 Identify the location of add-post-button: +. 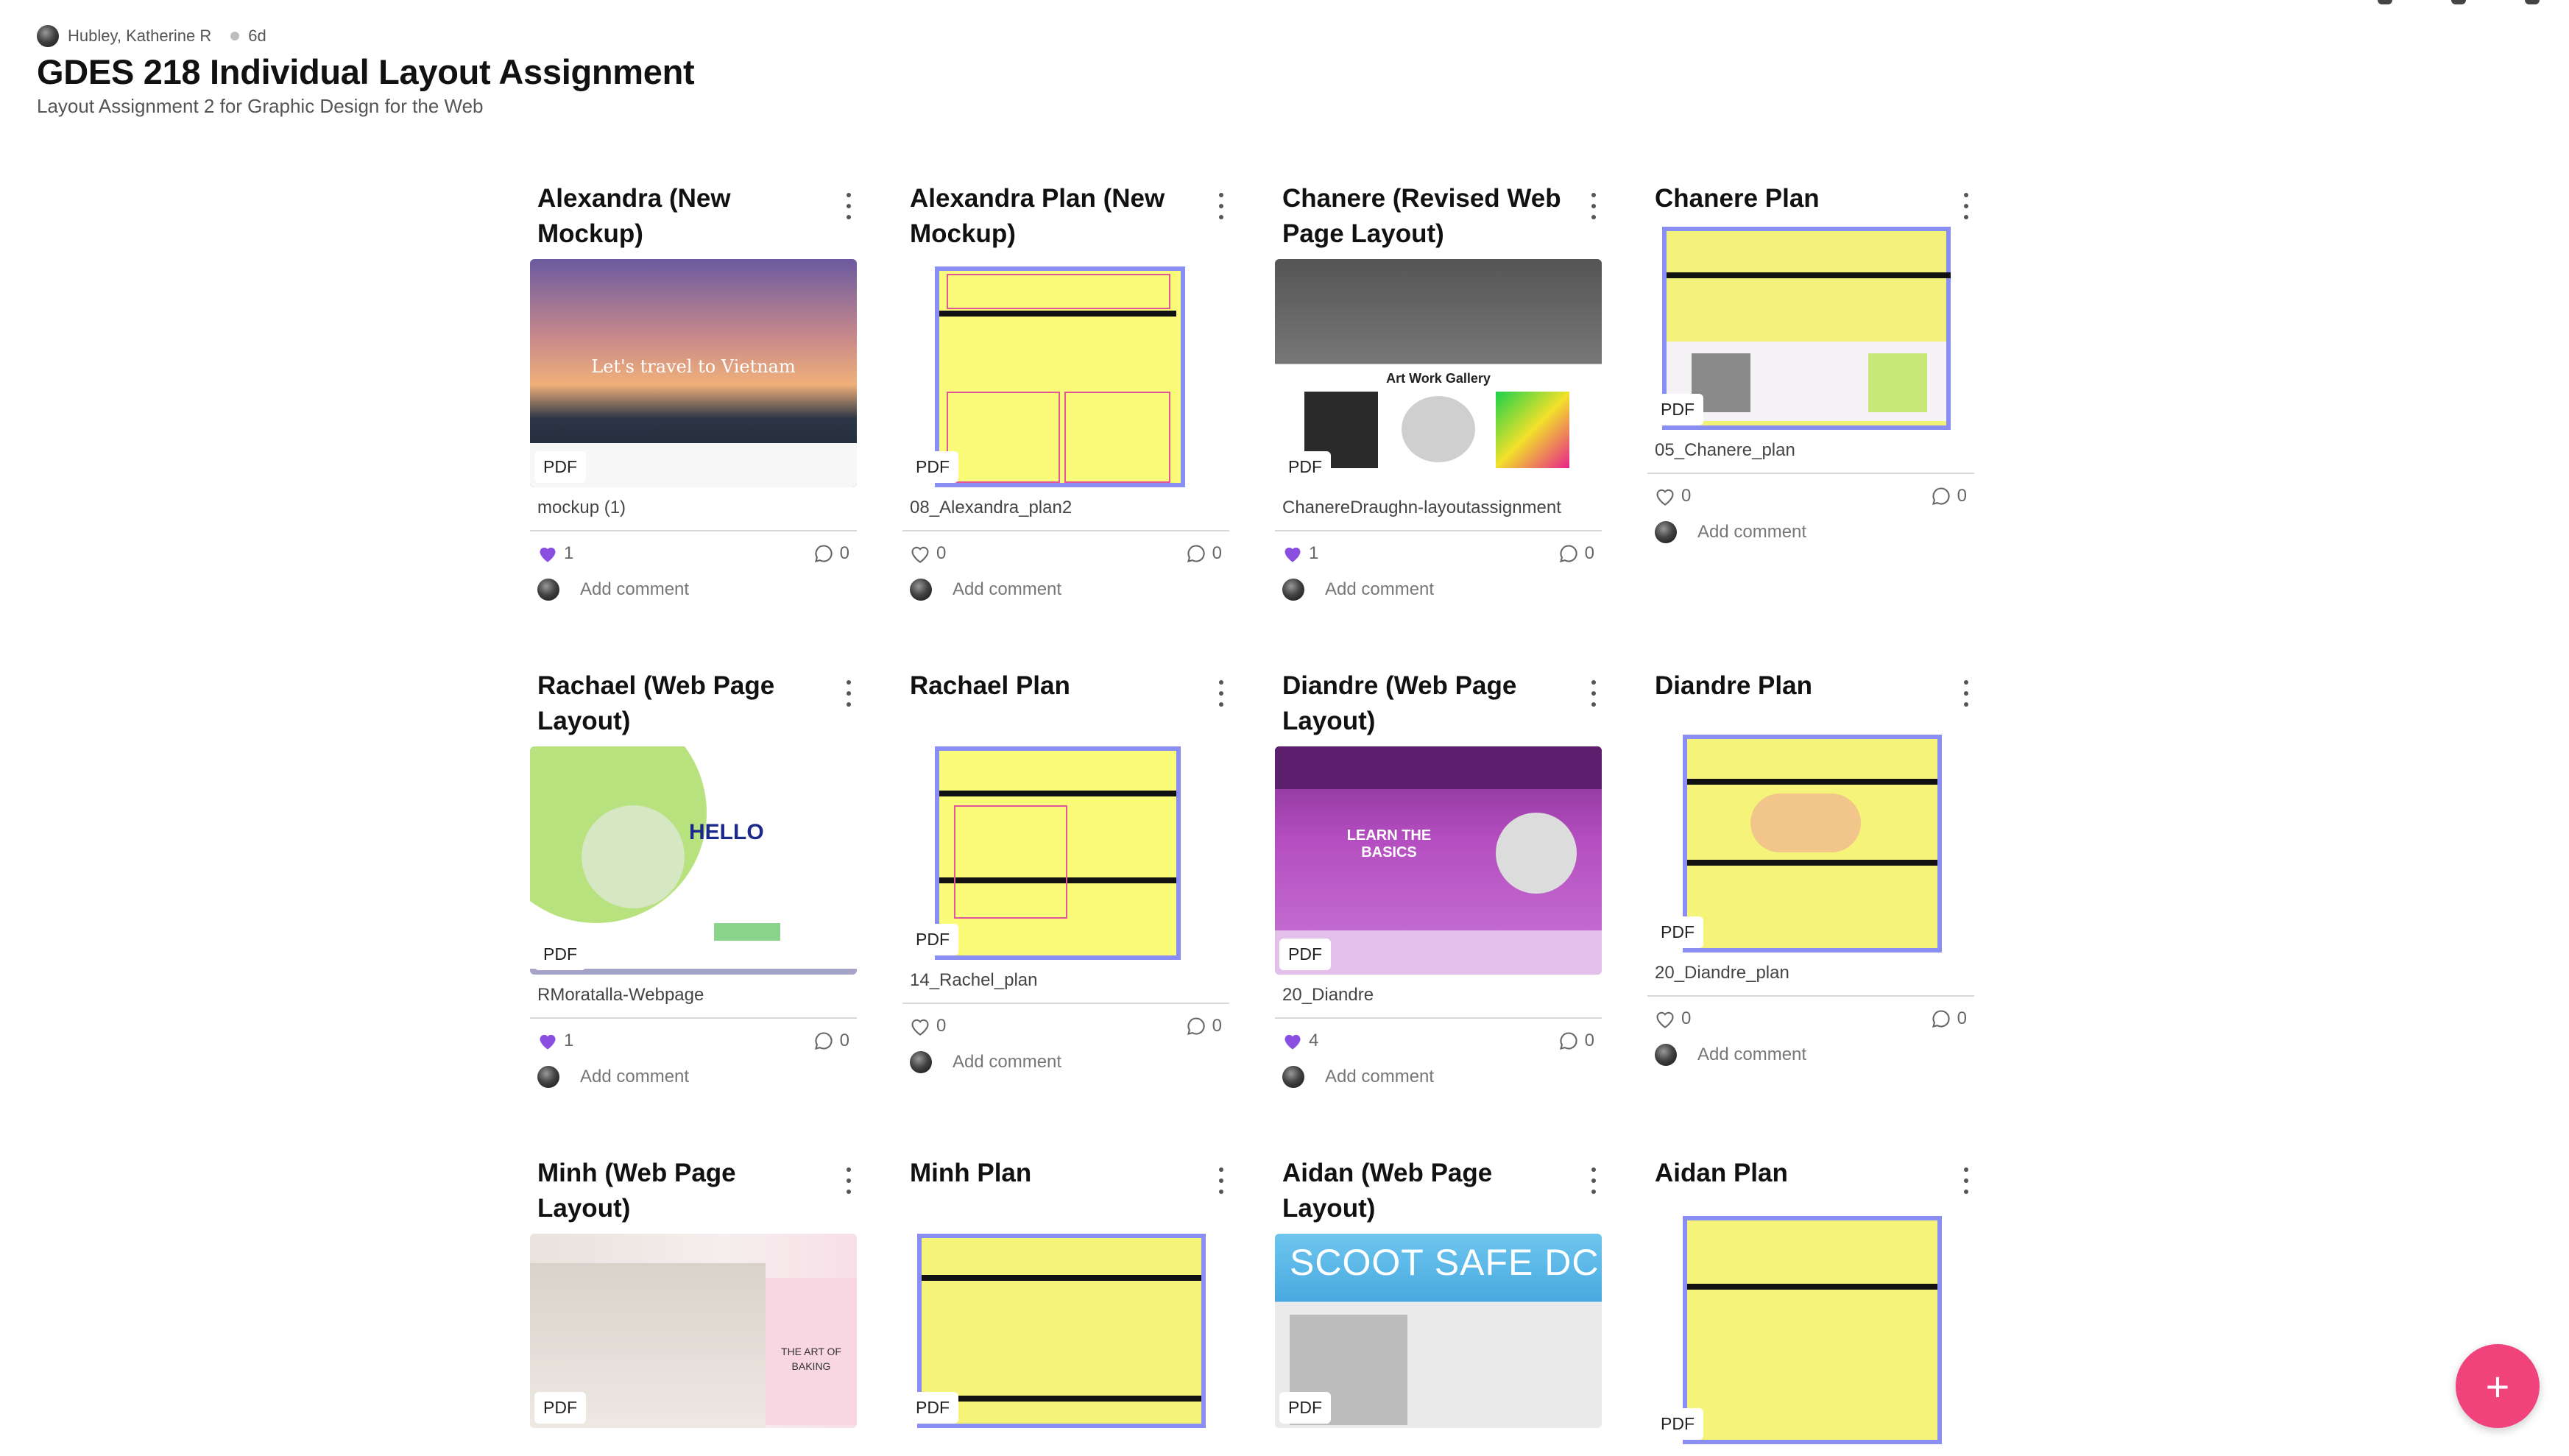
(2498, 1386).